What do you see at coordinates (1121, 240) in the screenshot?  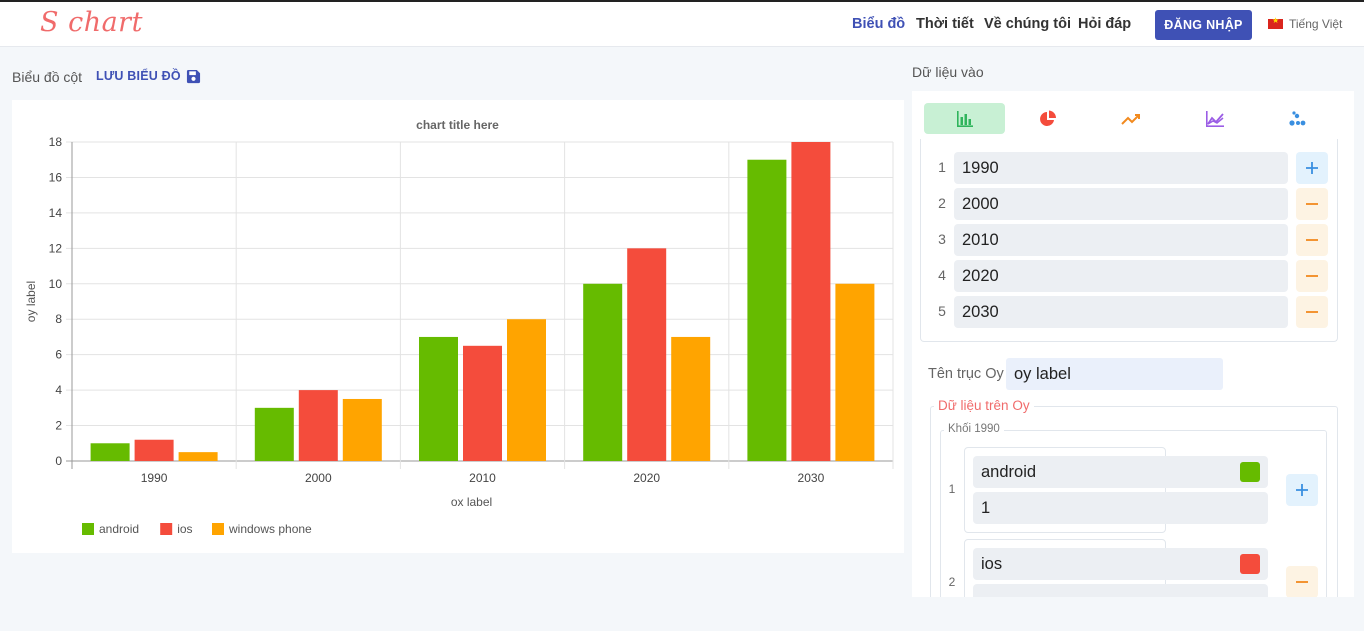 I see `x-value-input: 2010` at bounding box center [1121, 240].